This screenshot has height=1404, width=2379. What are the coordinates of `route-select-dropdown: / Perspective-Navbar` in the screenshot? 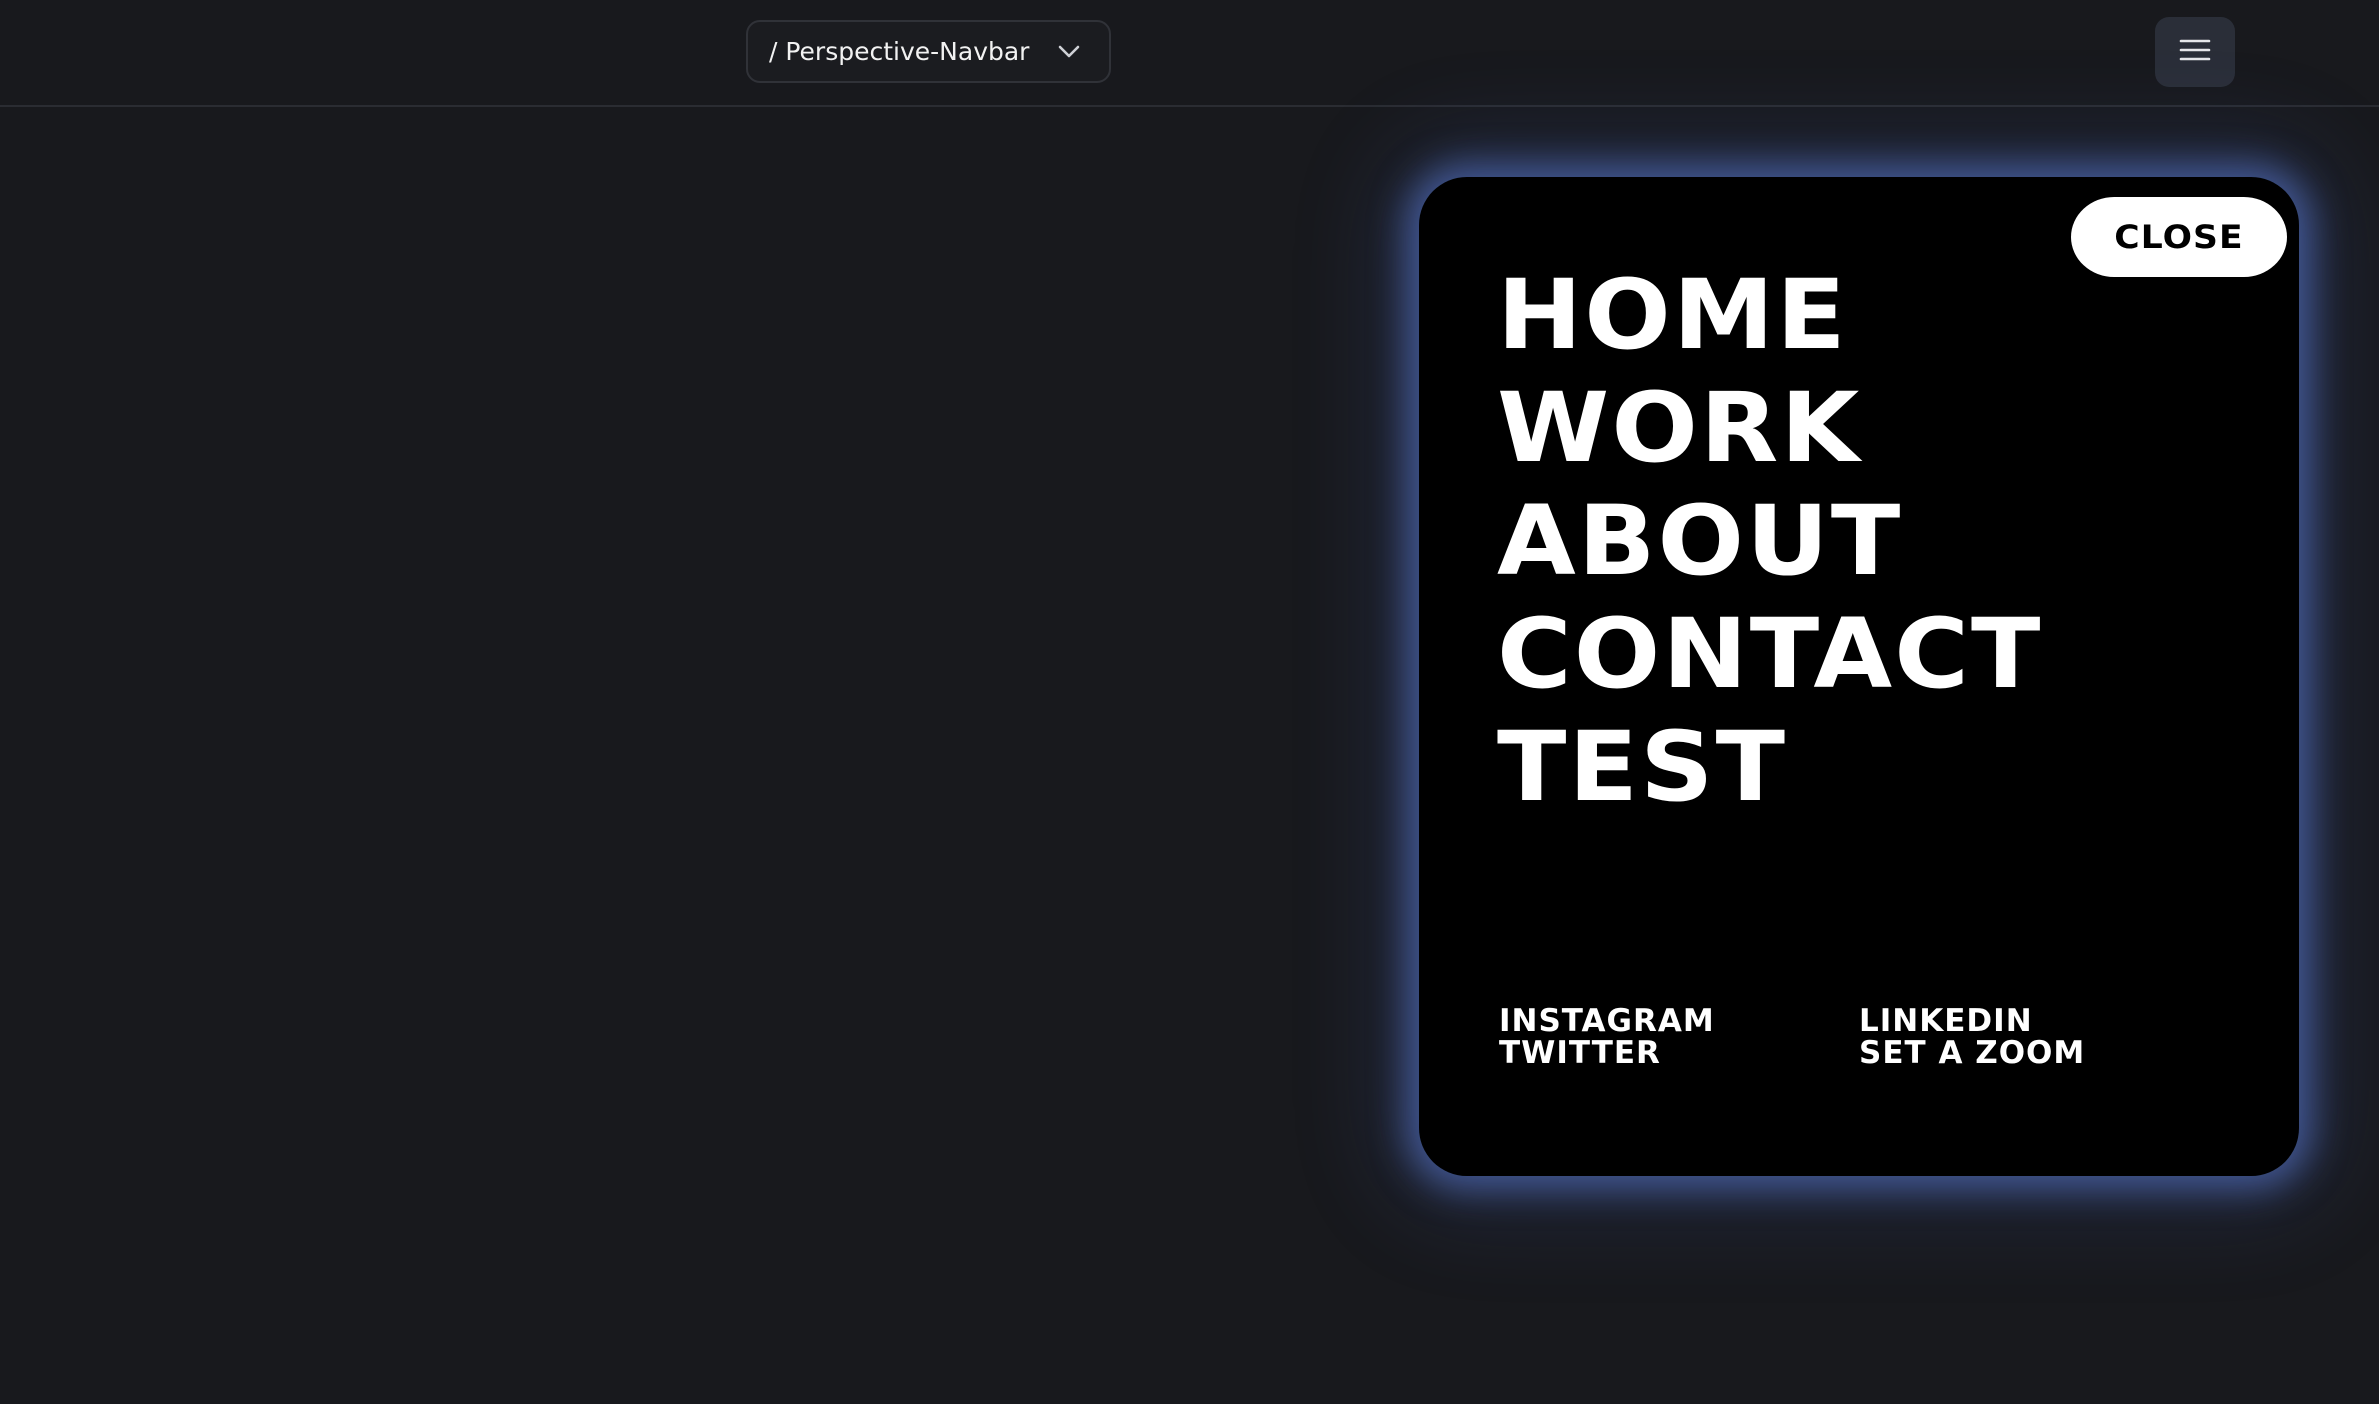 It's located at (928, 51).